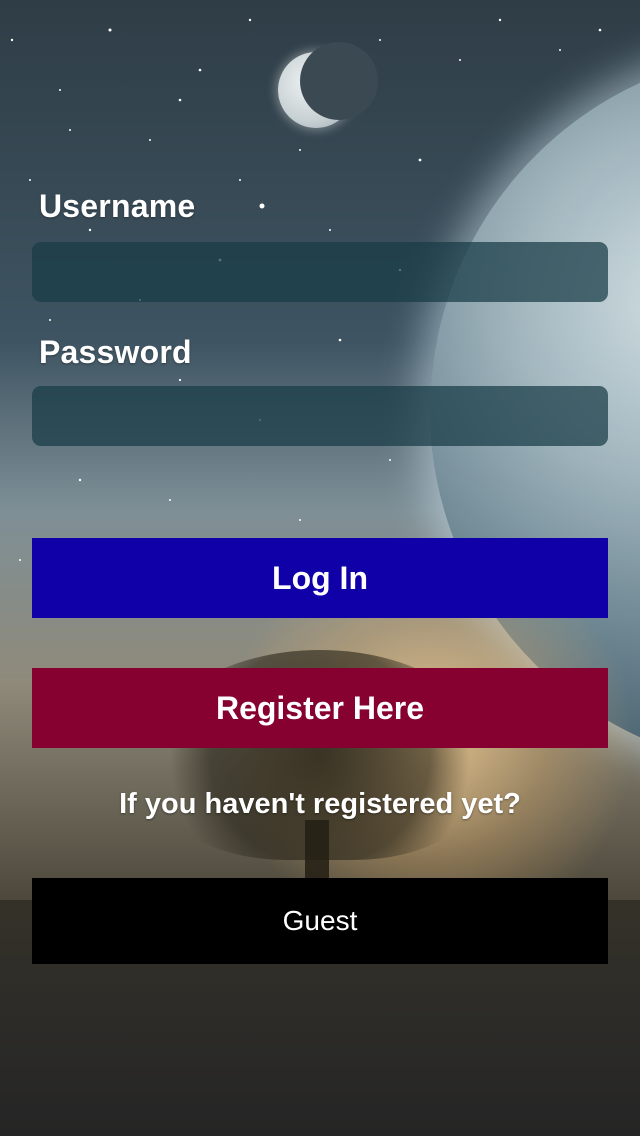 This screenshot has width=640, height=1136. I want to click on username-label: Username, so click(117, 206).